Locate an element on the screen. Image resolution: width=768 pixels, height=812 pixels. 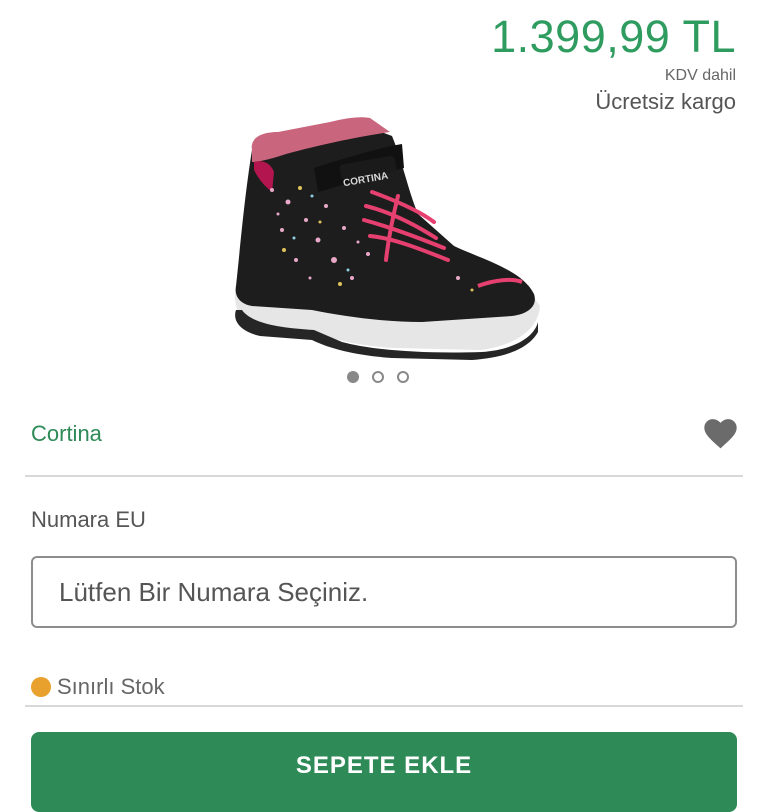
price-block: 1.399,99 TL KDV dahil Ücretsiz kargo is located at coordinates (613, 64).